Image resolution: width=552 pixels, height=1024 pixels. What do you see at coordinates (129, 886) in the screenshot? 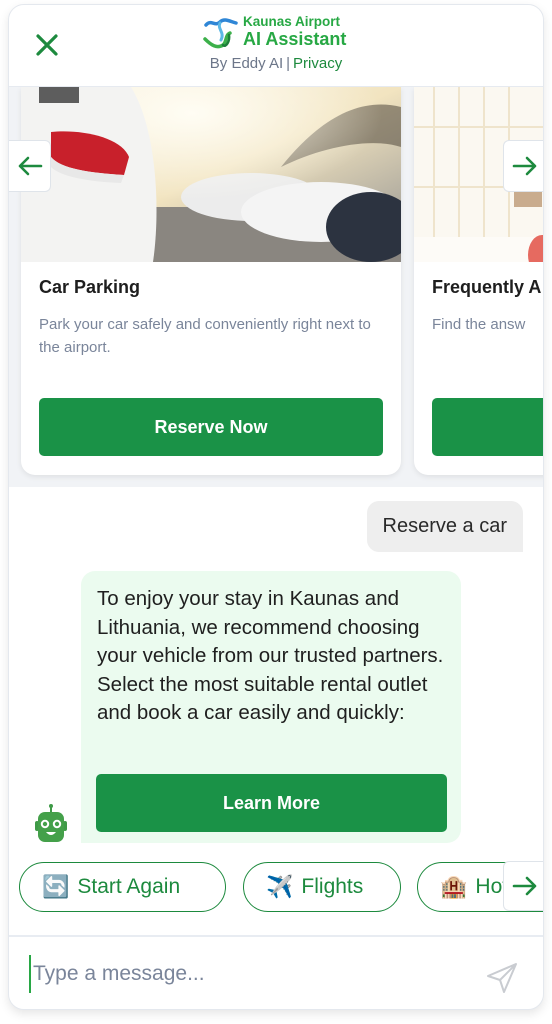
I see `quick-reply-label: Start Again` at bounding box center [129, 886].